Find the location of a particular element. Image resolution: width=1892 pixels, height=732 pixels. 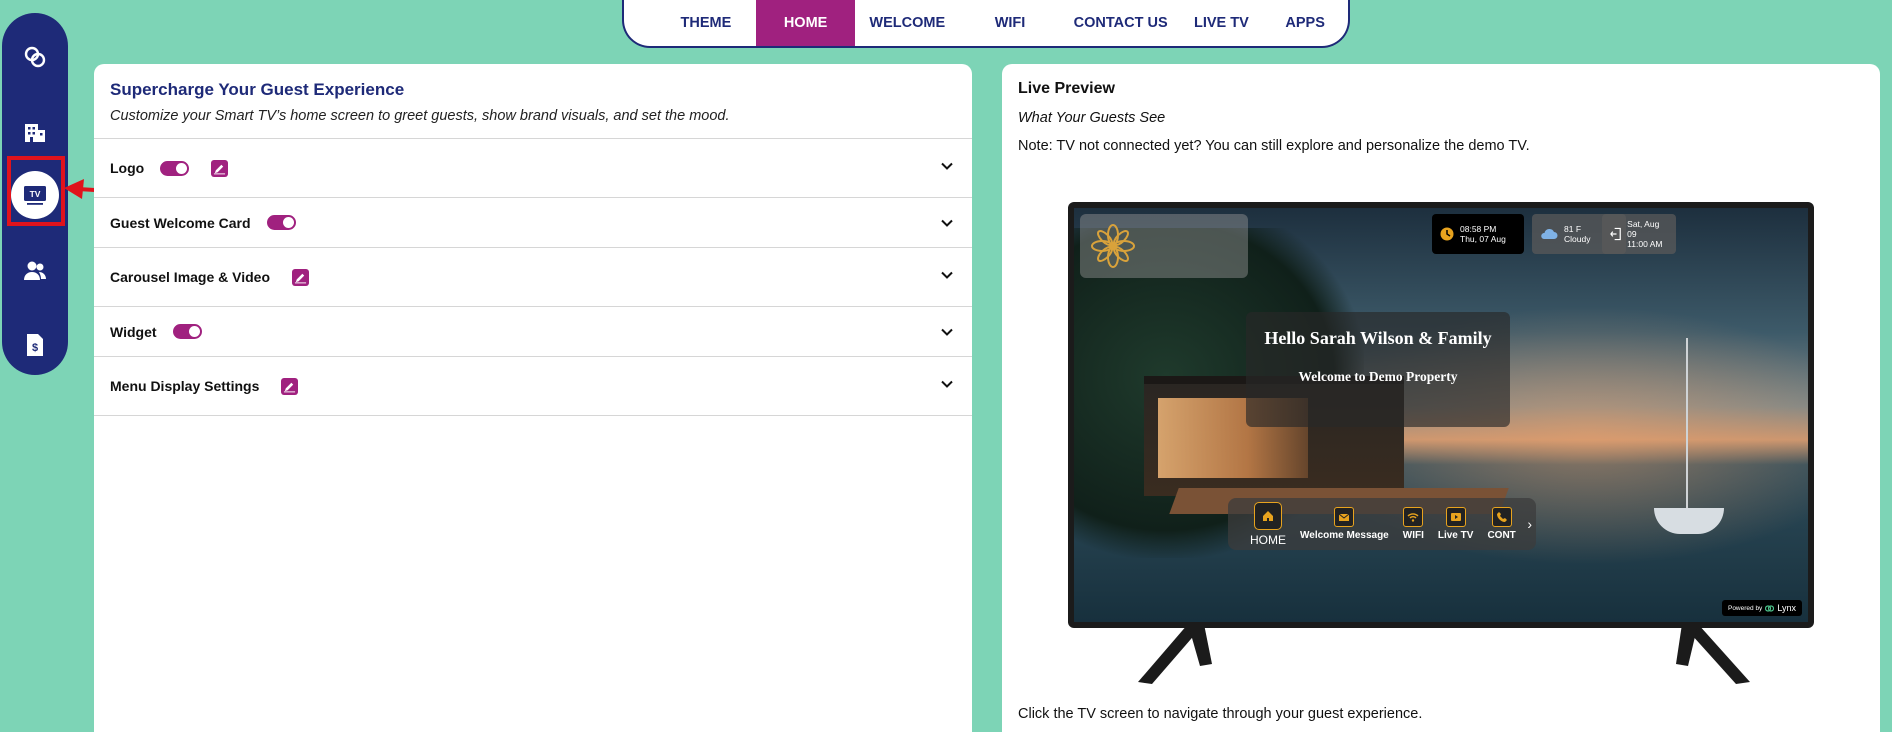

rail-item-rings is located at coordinates (35, 57).